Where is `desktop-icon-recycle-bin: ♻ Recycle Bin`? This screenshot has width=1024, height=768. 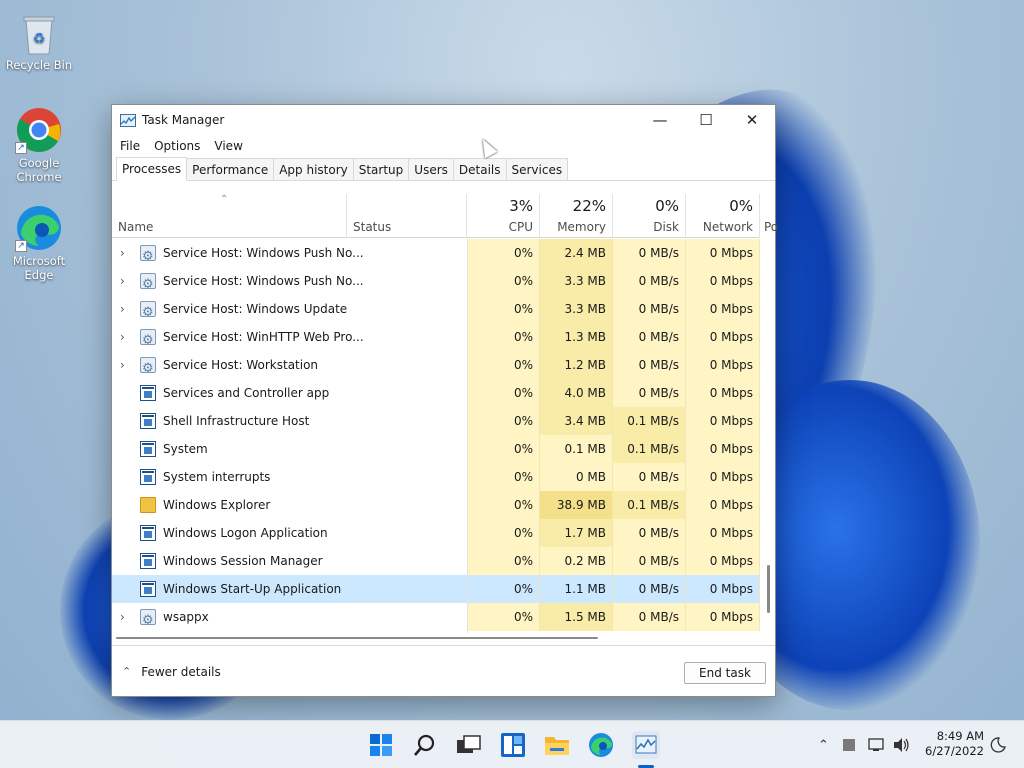
desktop-icon-recycle-bin: ♻ Recycle Bin is located at coordinates (39, 41).